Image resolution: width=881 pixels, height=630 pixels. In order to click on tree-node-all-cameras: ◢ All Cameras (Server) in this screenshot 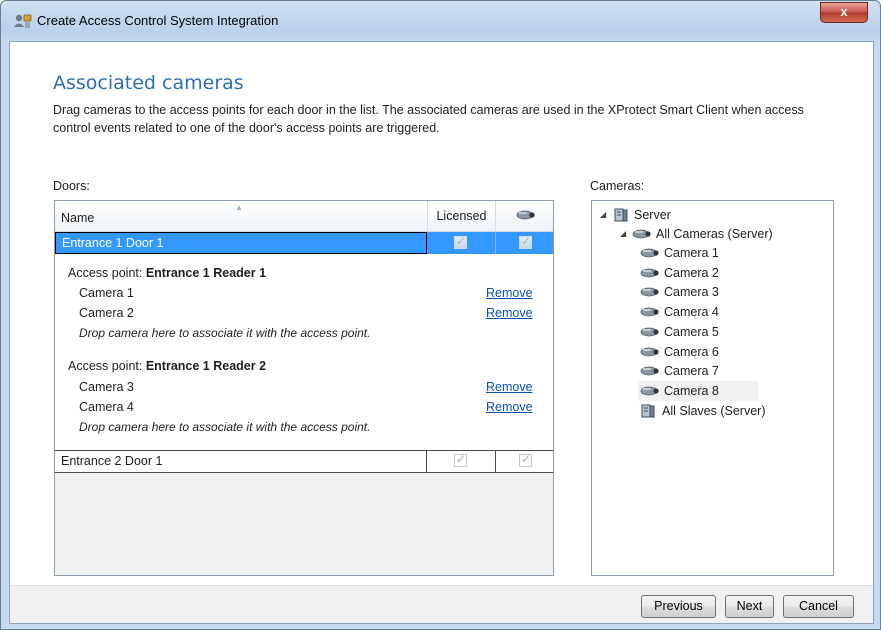, I will do `click(718, 234)`.